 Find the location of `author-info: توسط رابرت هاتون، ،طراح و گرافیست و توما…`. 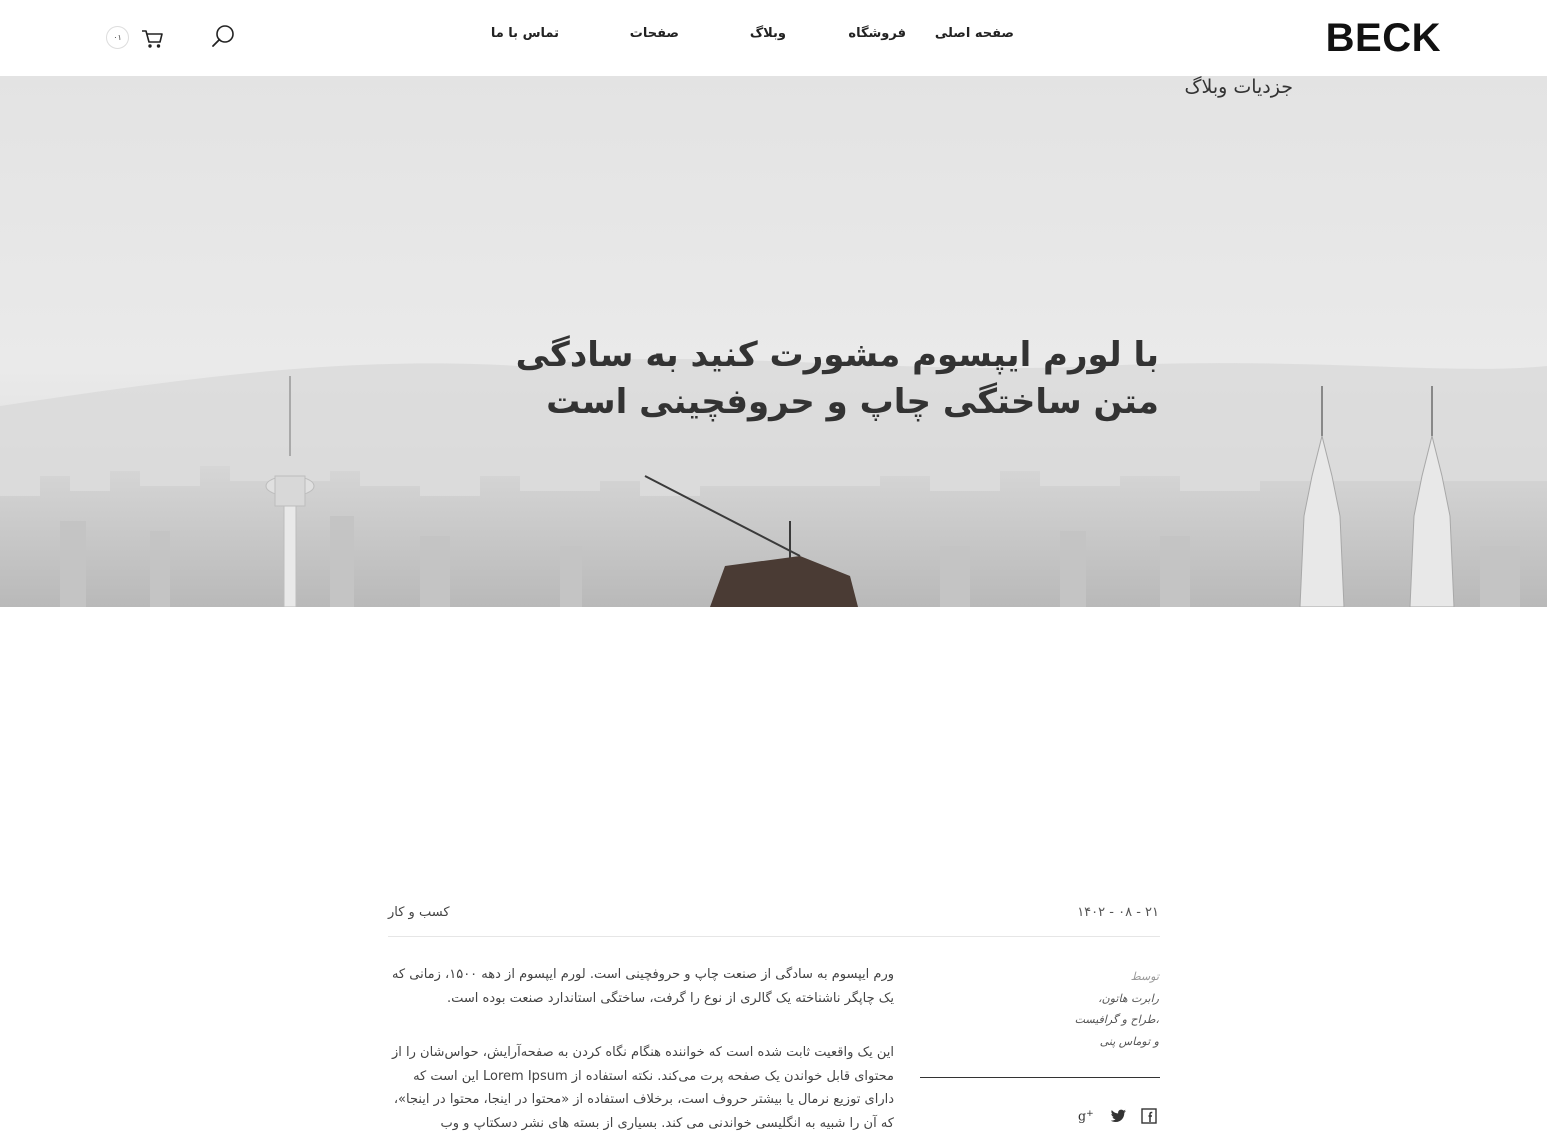

author-info: توسط رابرت هاتون، ،طراح و گرافیست و توما… is located at coordinates (1059, 1009).